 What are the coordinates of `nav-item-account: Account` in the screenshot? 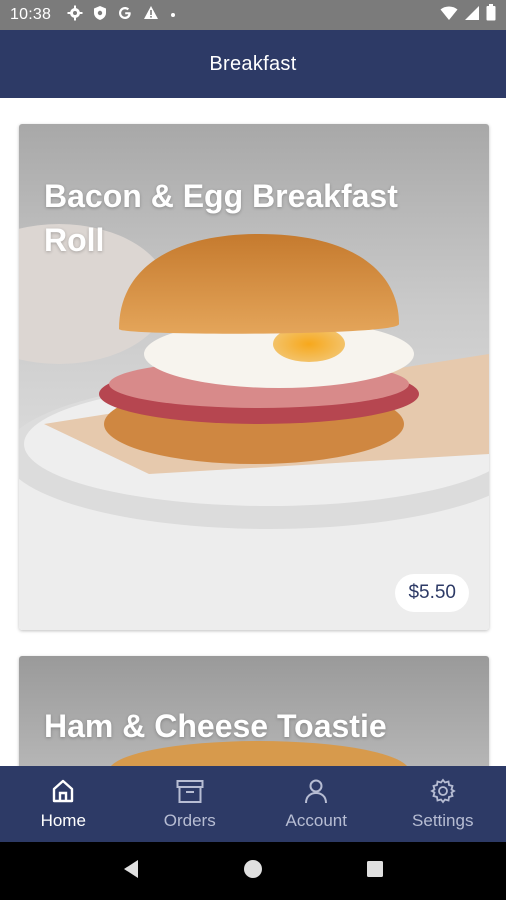 It's located at (316, 804).